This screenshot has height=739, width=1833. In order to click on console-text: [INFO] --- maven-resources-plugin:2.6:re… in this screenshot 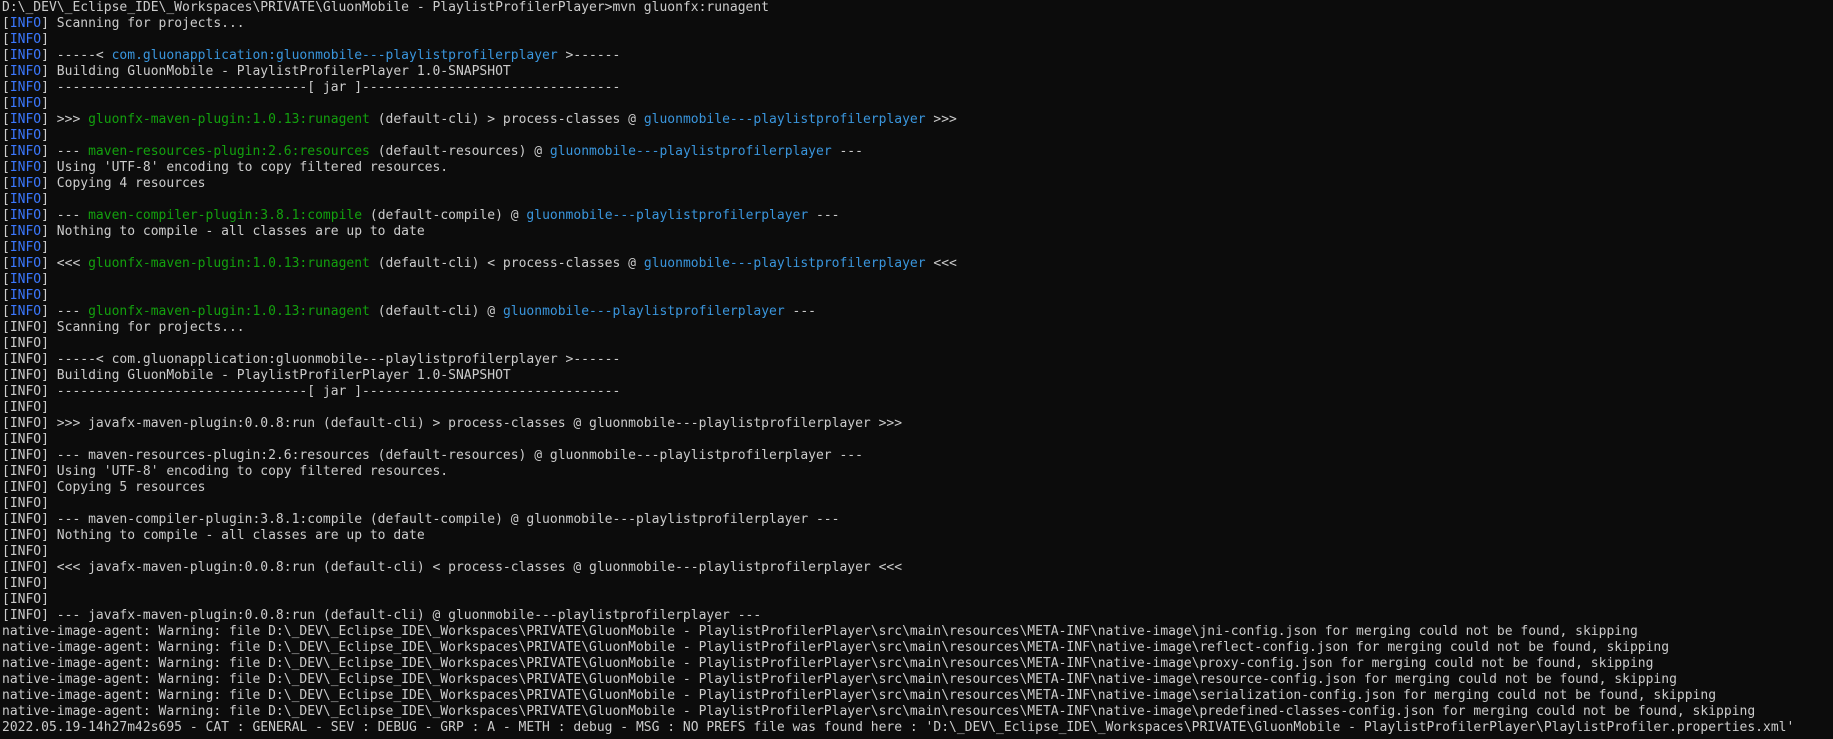, I will do `click(432, 455)`.